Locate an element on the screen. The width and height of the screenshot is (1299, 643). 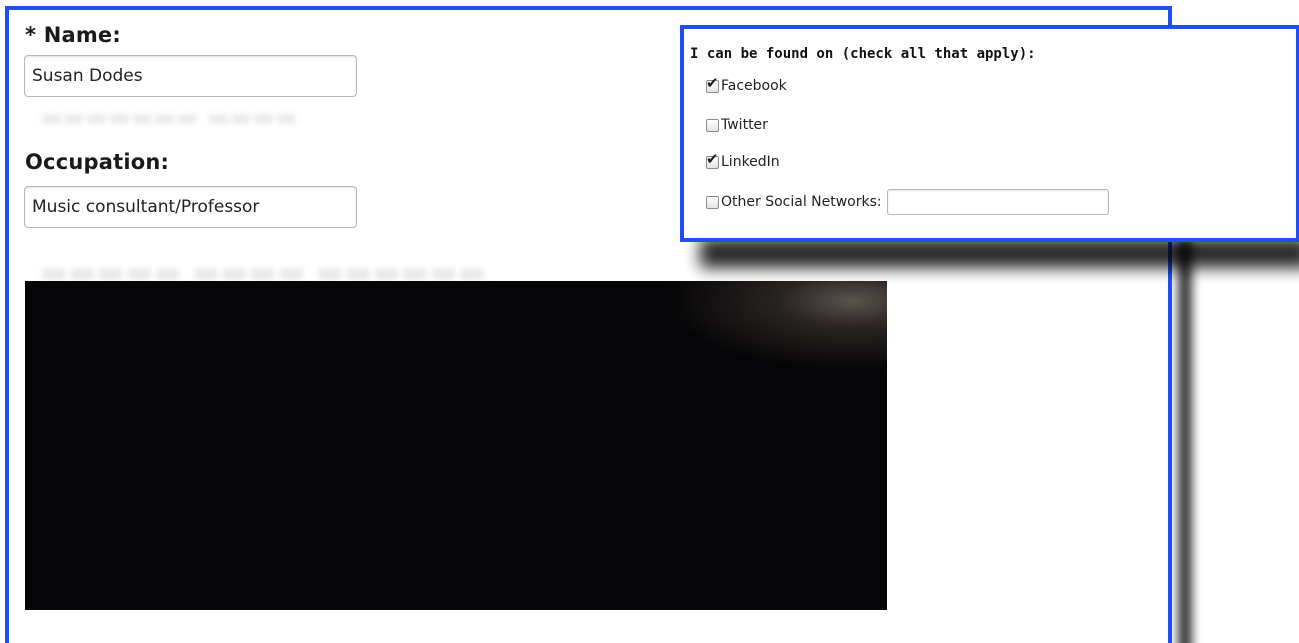
other-networks-checkbox is located at coordinates (712, 202).